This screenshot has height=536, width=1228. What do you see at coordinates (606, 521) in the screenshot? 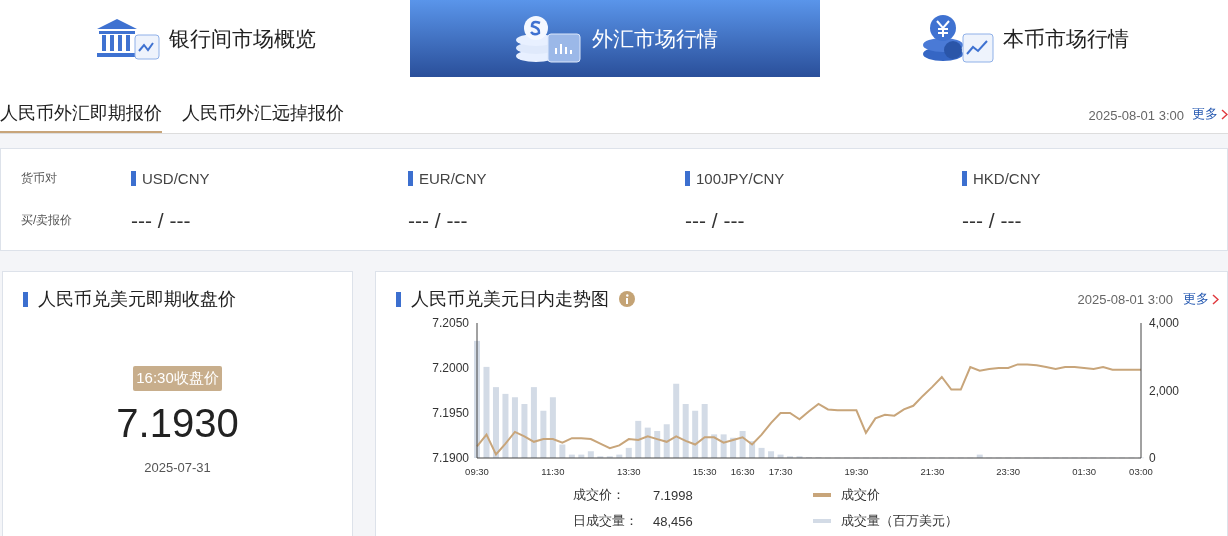
I see `info-label: 日成交量：` at bounding box center [606, 521].